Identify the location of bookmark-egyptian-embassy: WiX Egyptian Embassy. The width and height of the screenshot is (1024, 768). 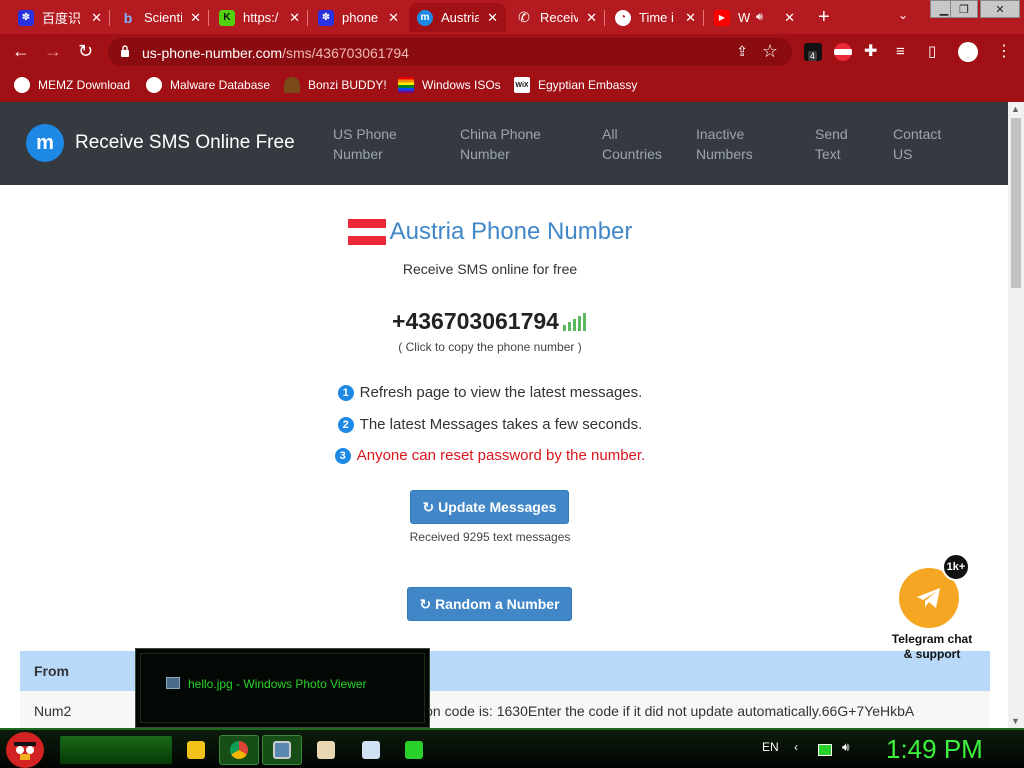
(575, 85).